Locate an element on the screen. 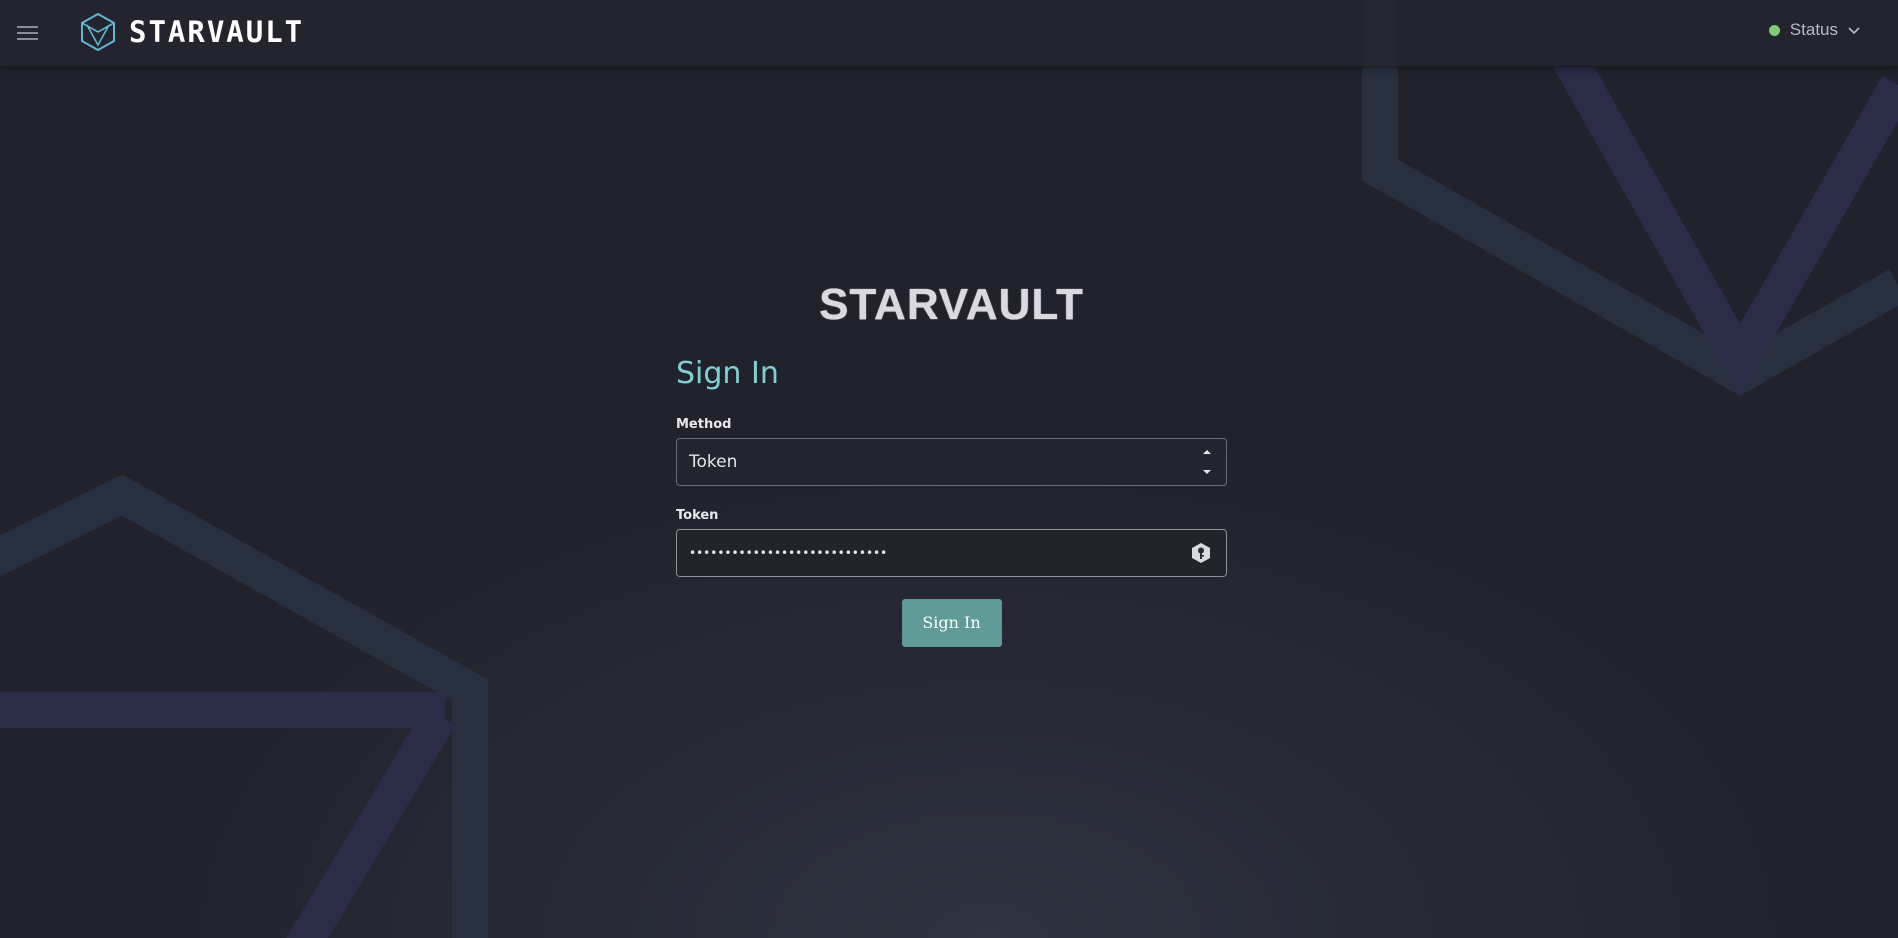 The width and height of the screenshot is (1898, 938). select-arrows-icon is located at coordinates (1207, 462).